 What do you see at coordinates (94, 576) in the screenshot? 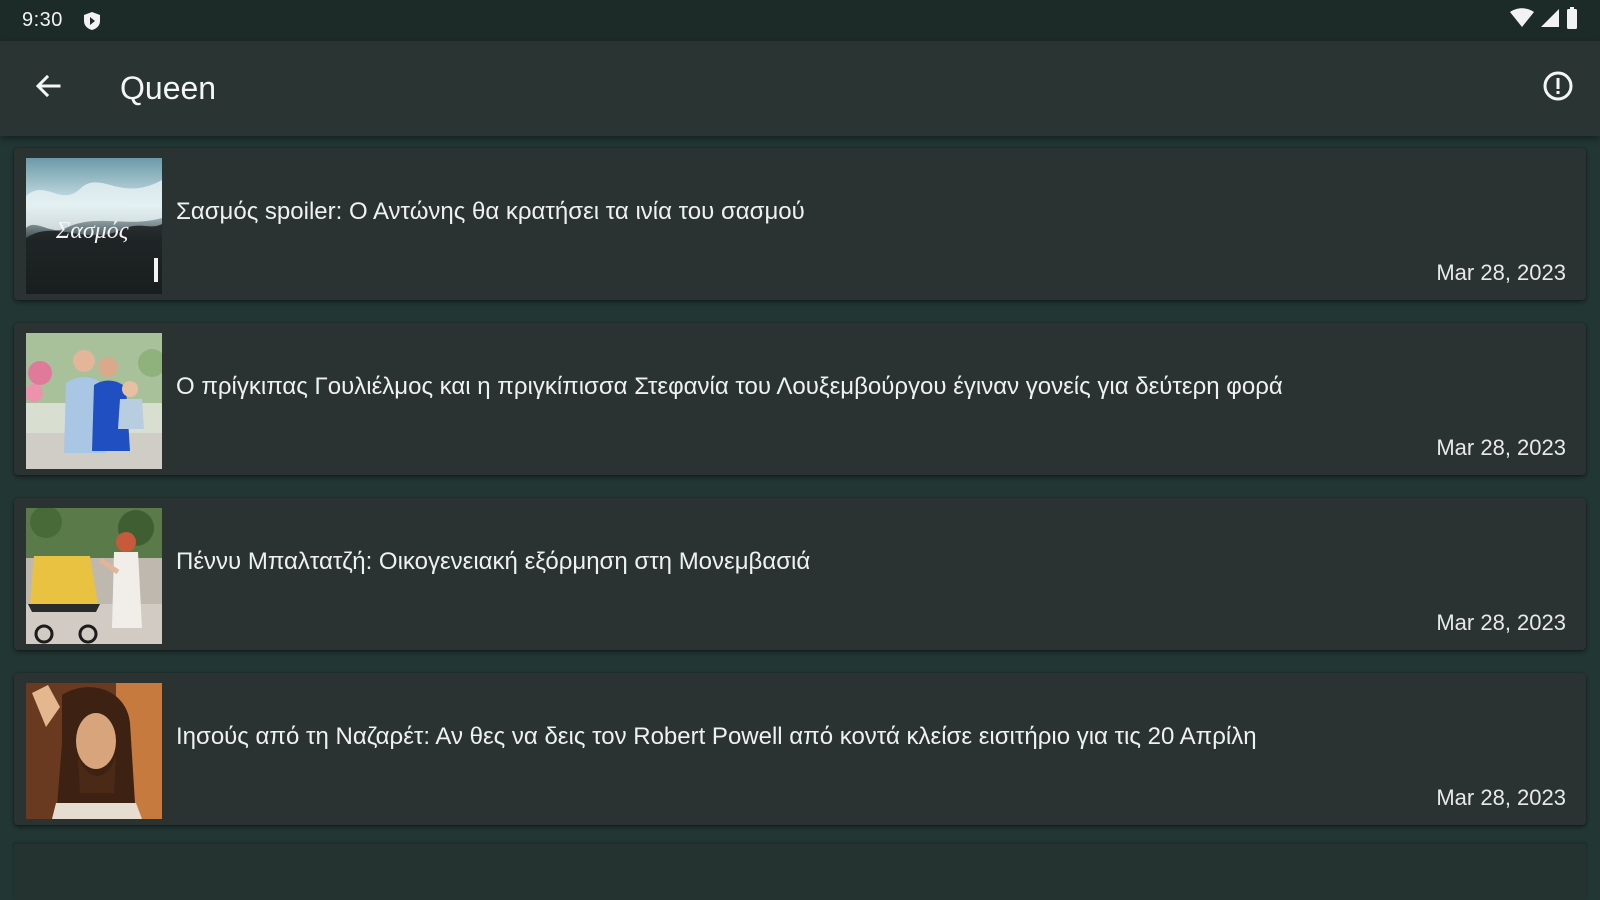
I see `stroller-family-thumbnail` at bounding box center [94, 576].